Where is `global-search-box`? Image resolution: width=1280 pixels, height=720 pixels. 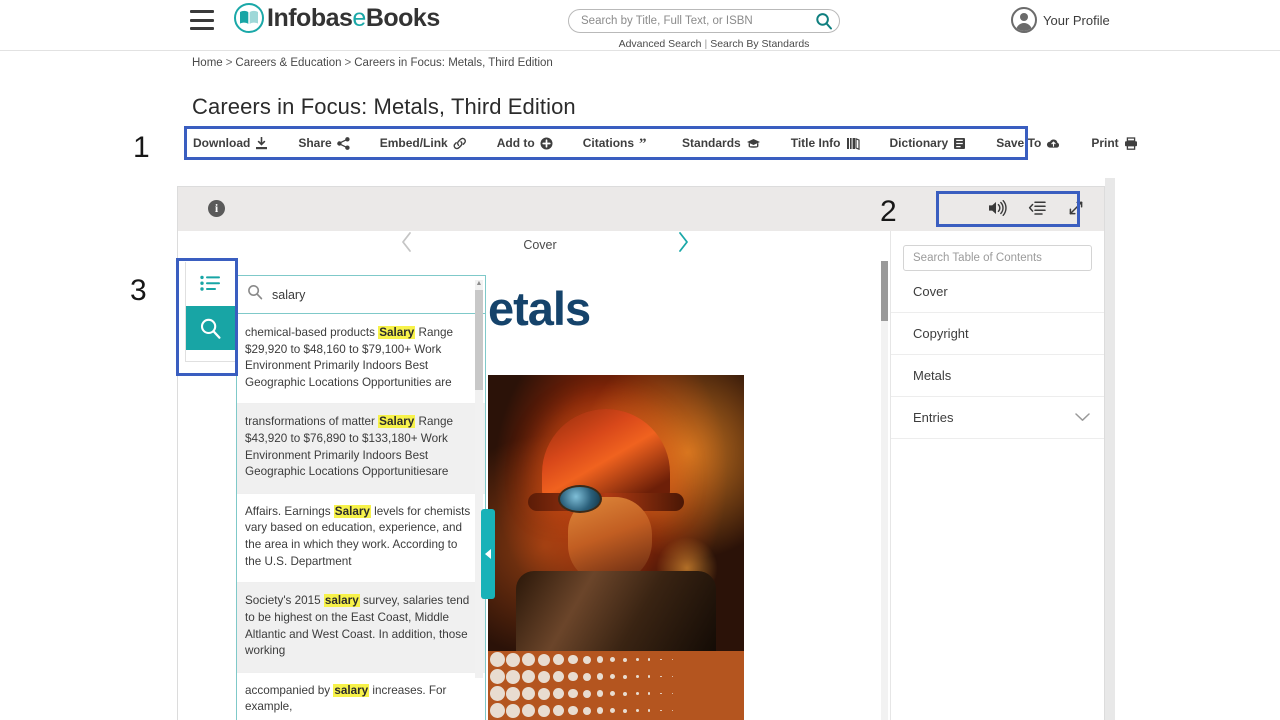 global-search-box is located at coordinates (704, 21).